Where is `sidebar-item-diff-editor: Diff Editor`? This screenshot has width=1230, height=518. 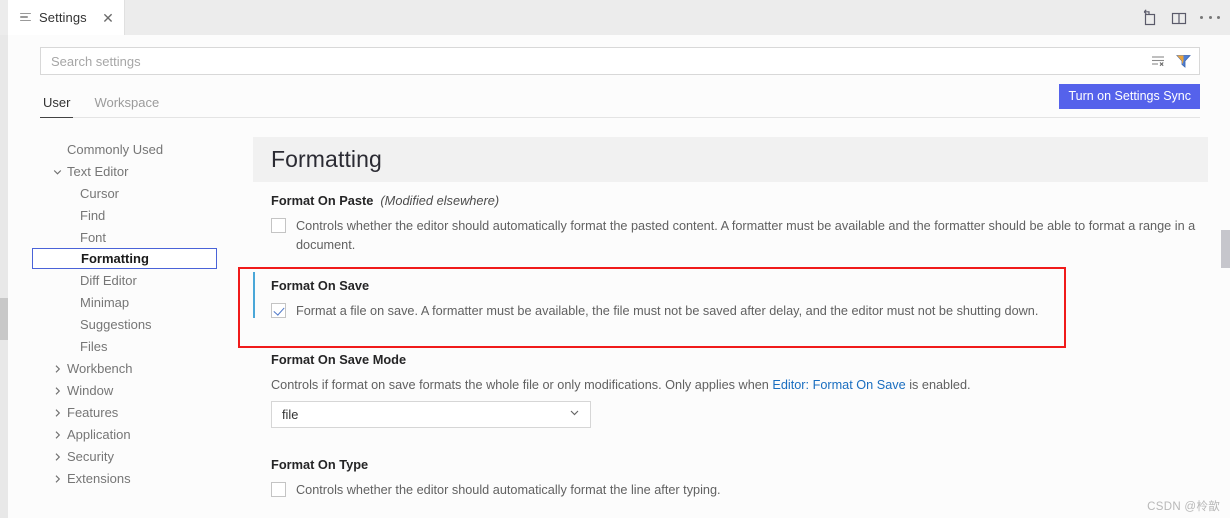
sidebar-item-diff-editor: Diff Editor is located at coordinates (132, 280).